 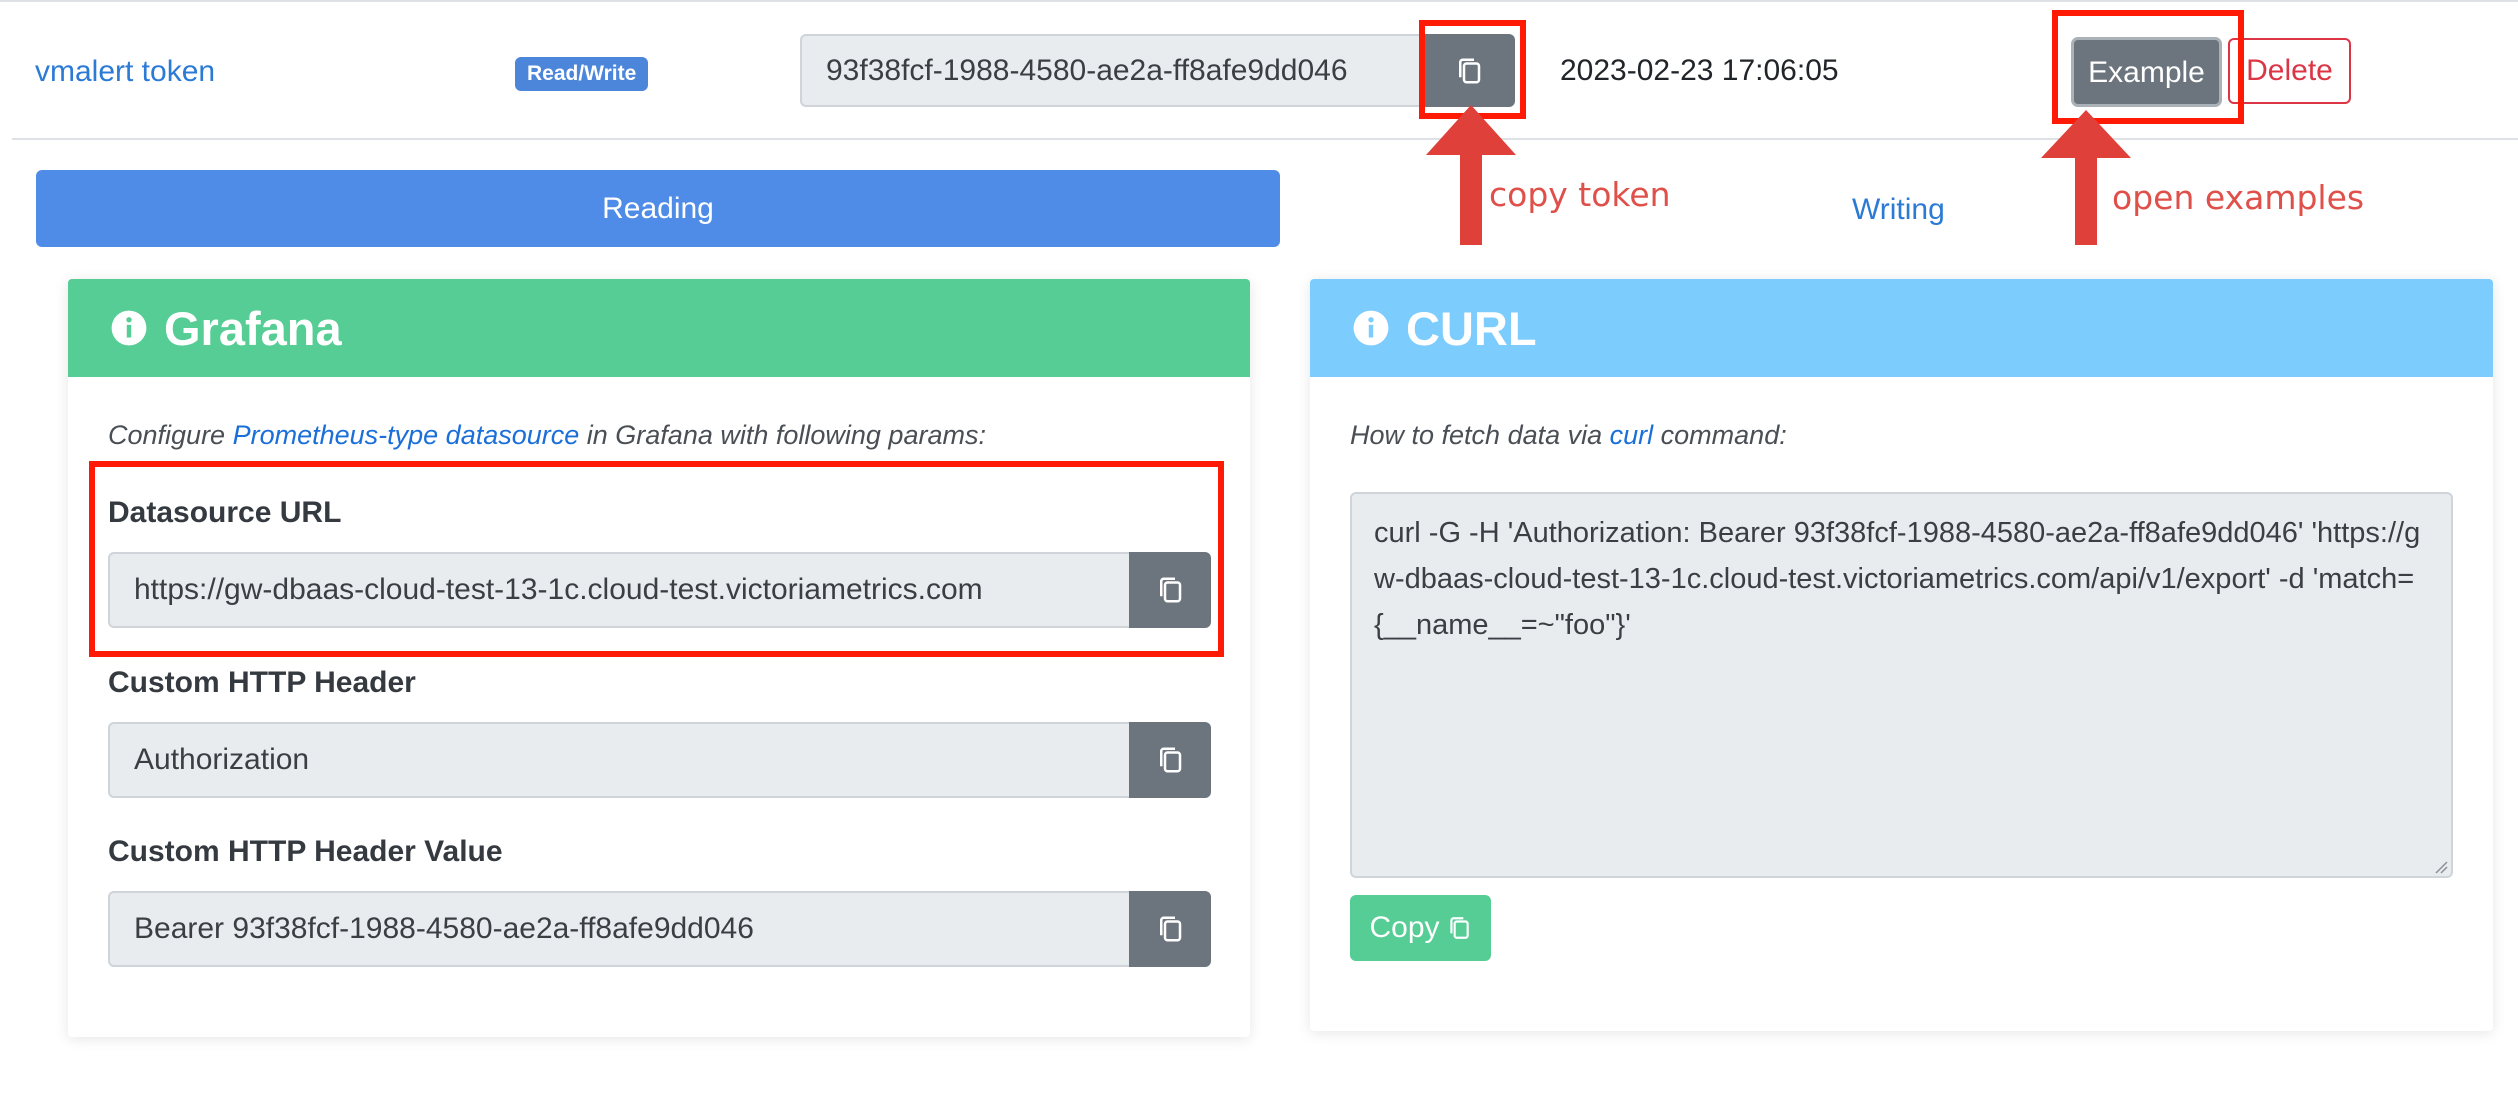 I want to click on grafana-card-title: Grafana, so click(x=253, y=328).